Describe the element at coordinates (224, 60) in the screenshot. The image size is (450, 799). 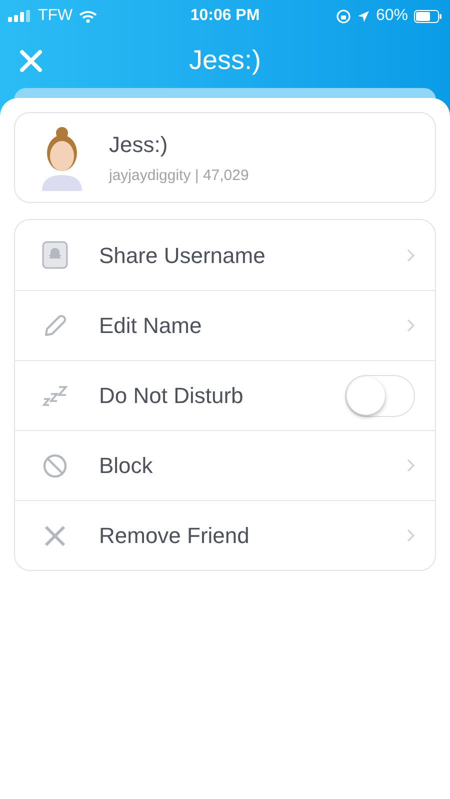
I see `header-title: Jess:)` at that location.